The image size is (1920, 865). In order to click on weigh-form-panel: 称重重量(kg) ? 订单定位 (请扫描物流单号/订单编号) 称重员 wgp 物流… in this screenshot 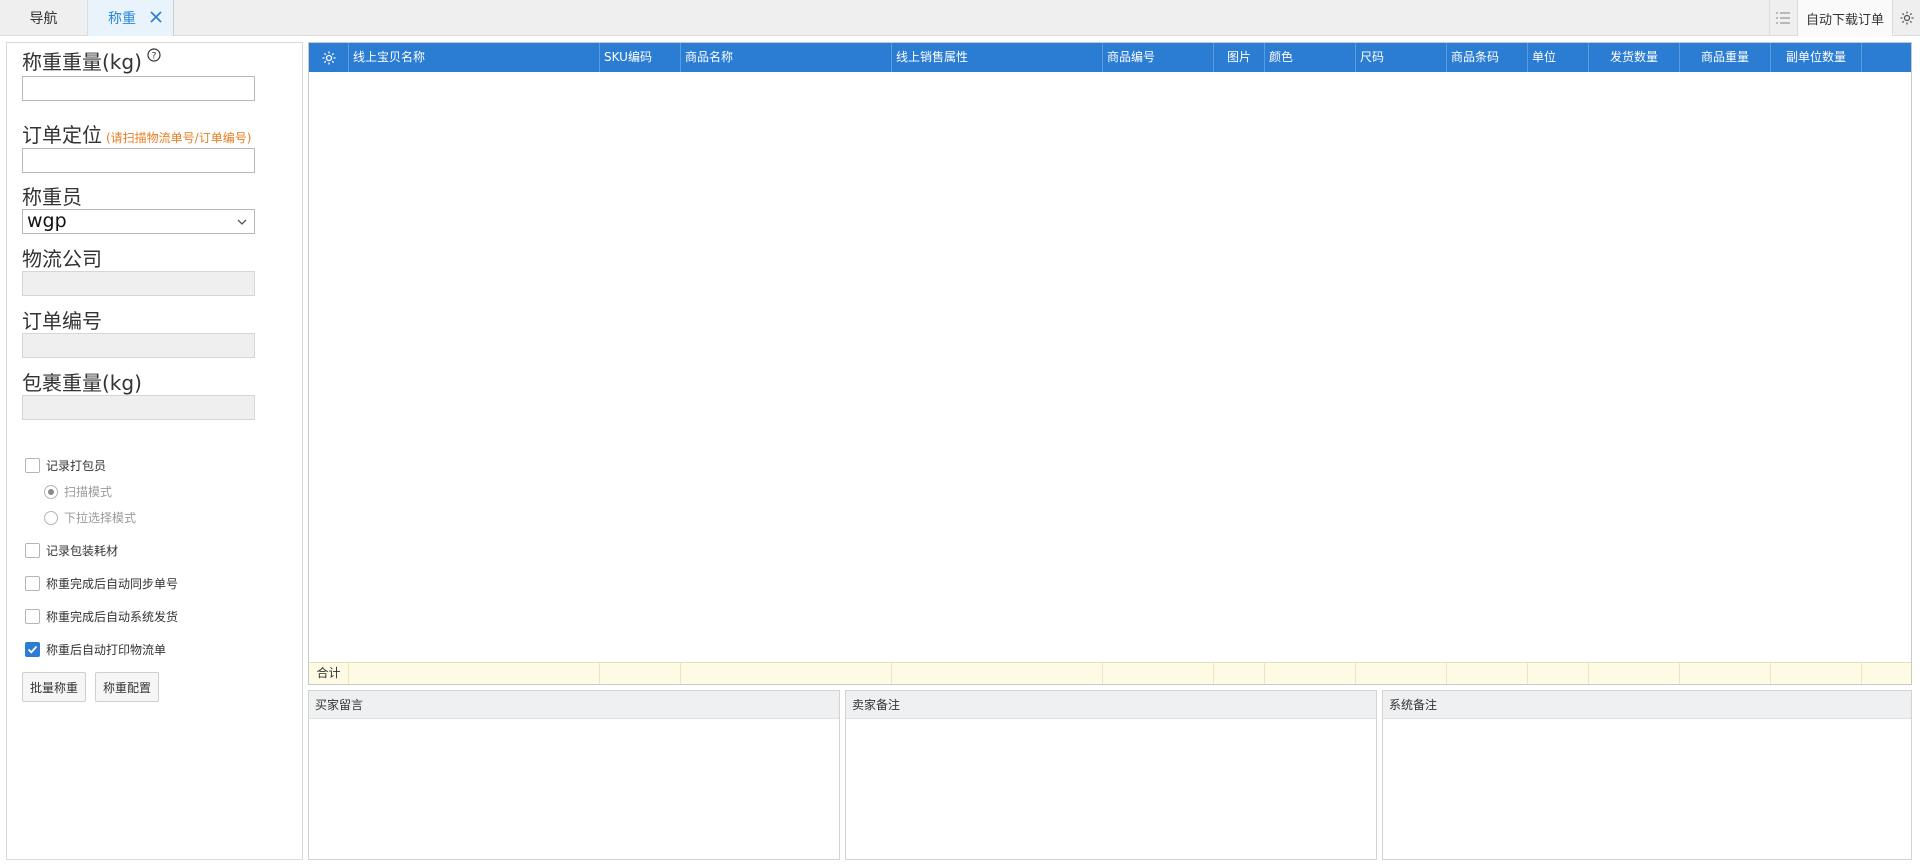, I will do `click(154, 451)`.